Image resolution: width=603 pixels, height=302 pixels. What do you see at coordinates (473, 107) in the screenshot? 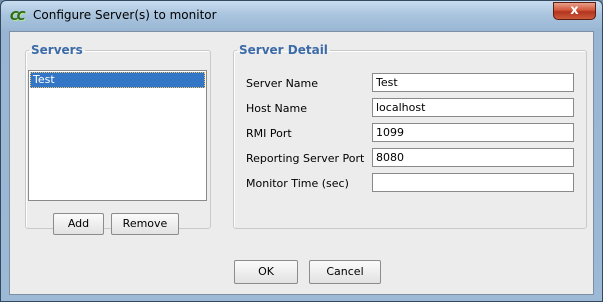
I see `host-name-field` at bounding box center [473, 107].